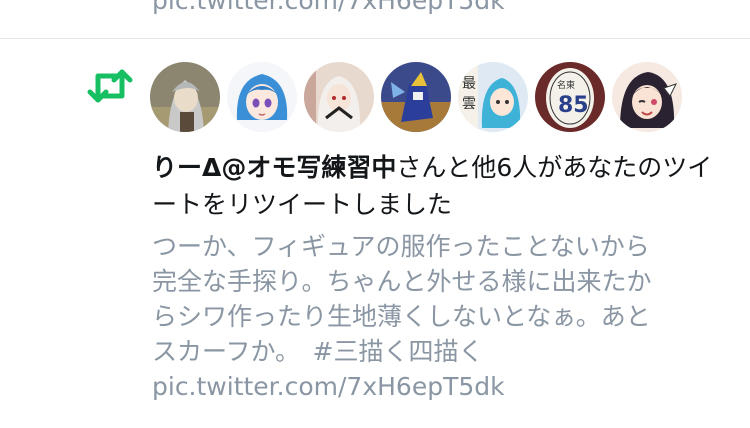 This screenshot has height=428, width=750. What do you see at coordinates (402, 281) in the screenshot?
I see `tweet-line: 完全な手探り。ちゃんと外せる様に出来たか` at bounding box center [402, 281].